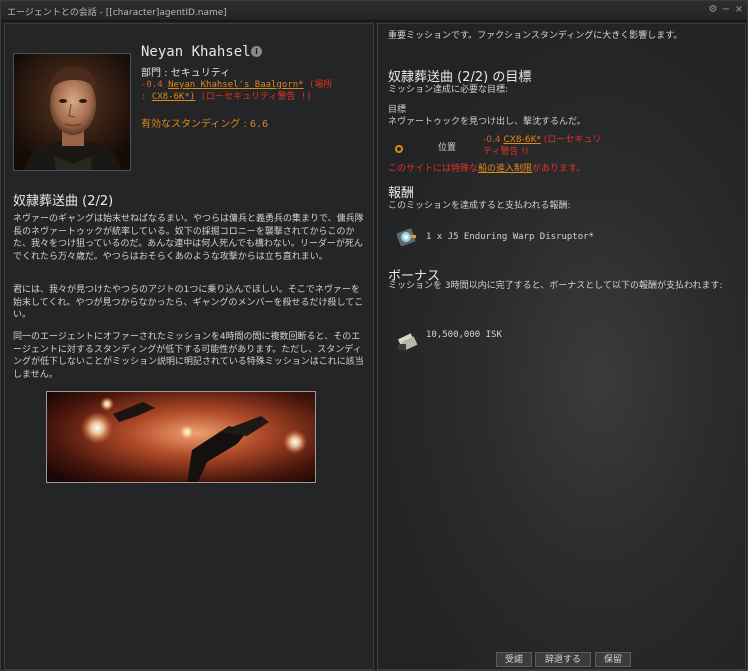  I want to click on ship-restriction-note: このサイトには特殊な船の進入制限があります。, so click(486, 167).